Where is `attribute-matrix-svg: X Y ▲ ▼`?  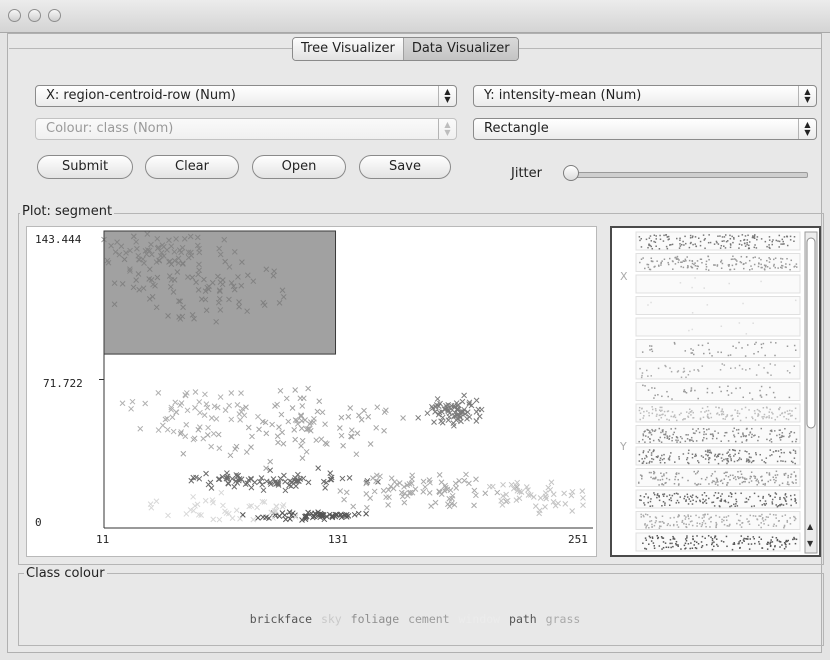 attribute-matrix-svg: X Y ▲ ▼ is located at coordinates (715, 391).